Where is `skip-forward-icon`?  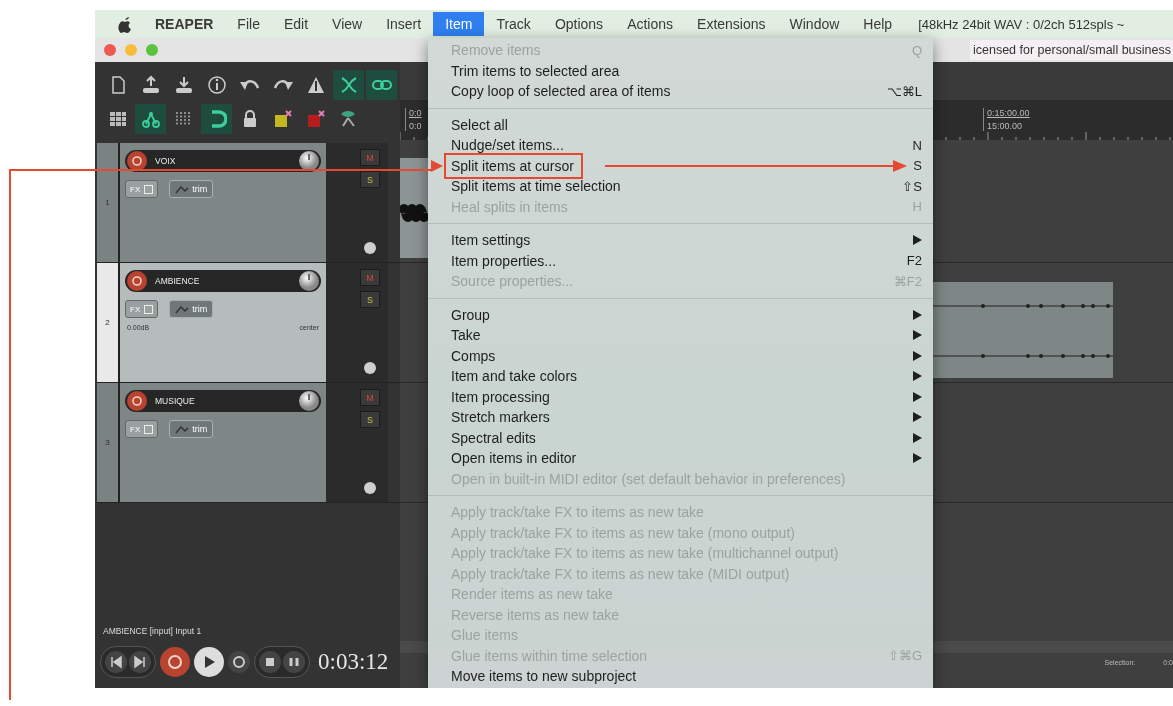
skip-forward-icon is located at coordinates (140, 662).